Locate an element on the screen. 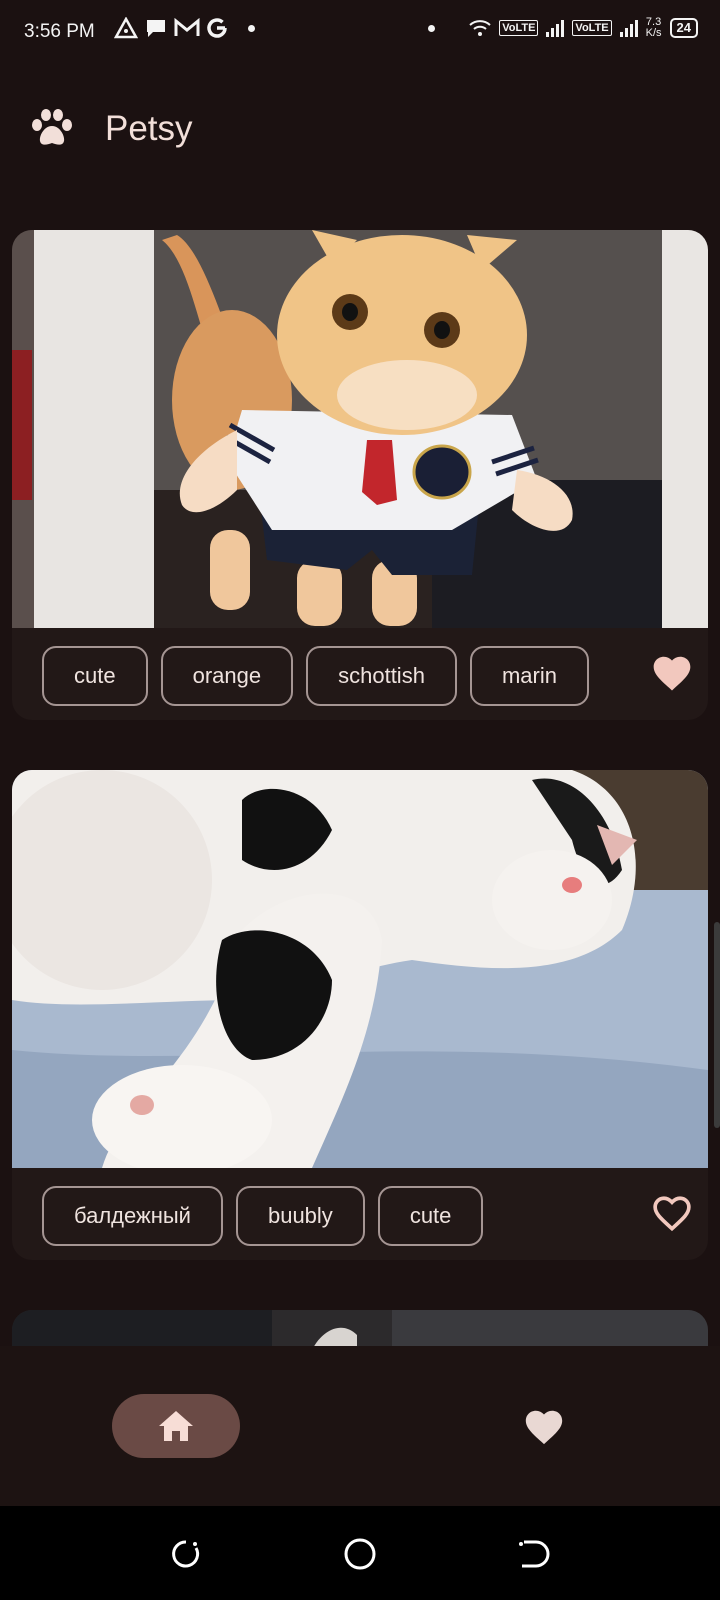 Image resolution: width=720 pixels, height=1600 pixels. post-card is located at coordinates (360, 1328).